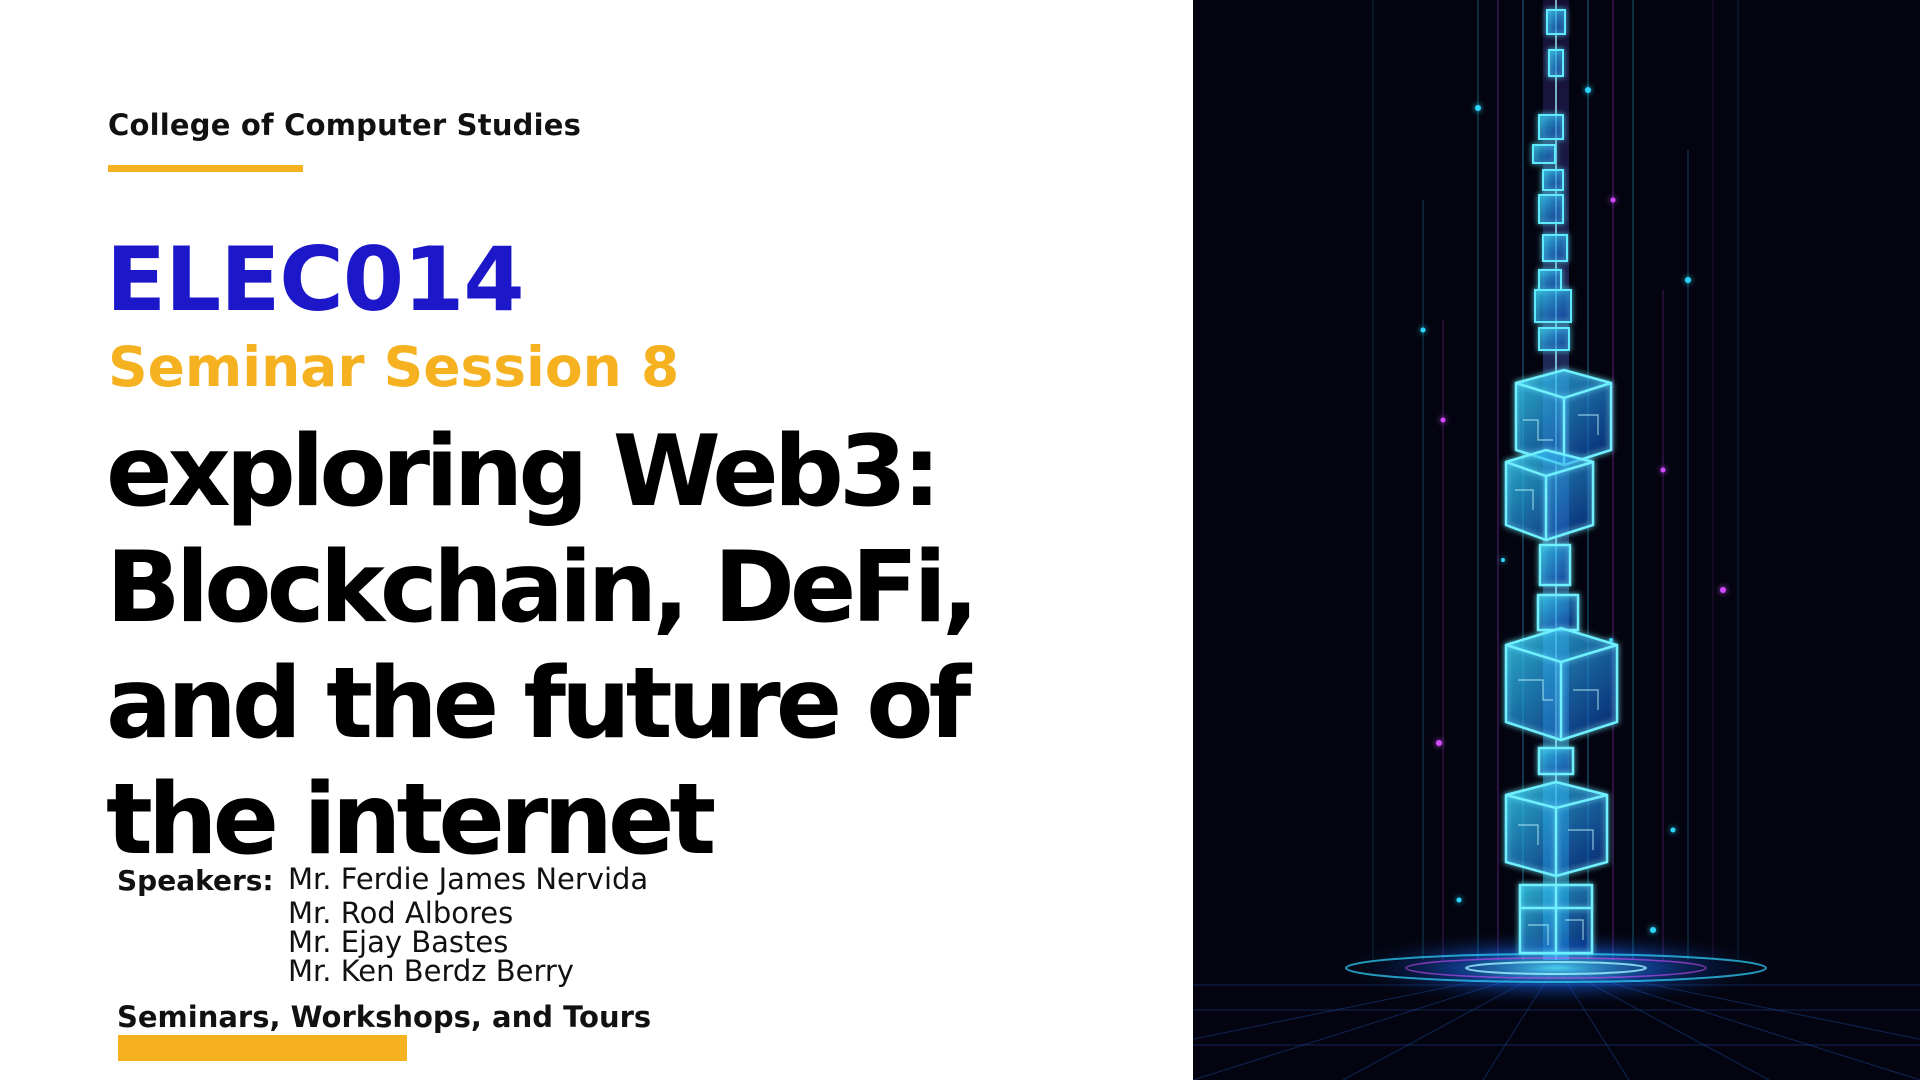  Describe the element at coordinates (195, 880) in the screenshot. I see `speakers-label: Speakers:` at that location.